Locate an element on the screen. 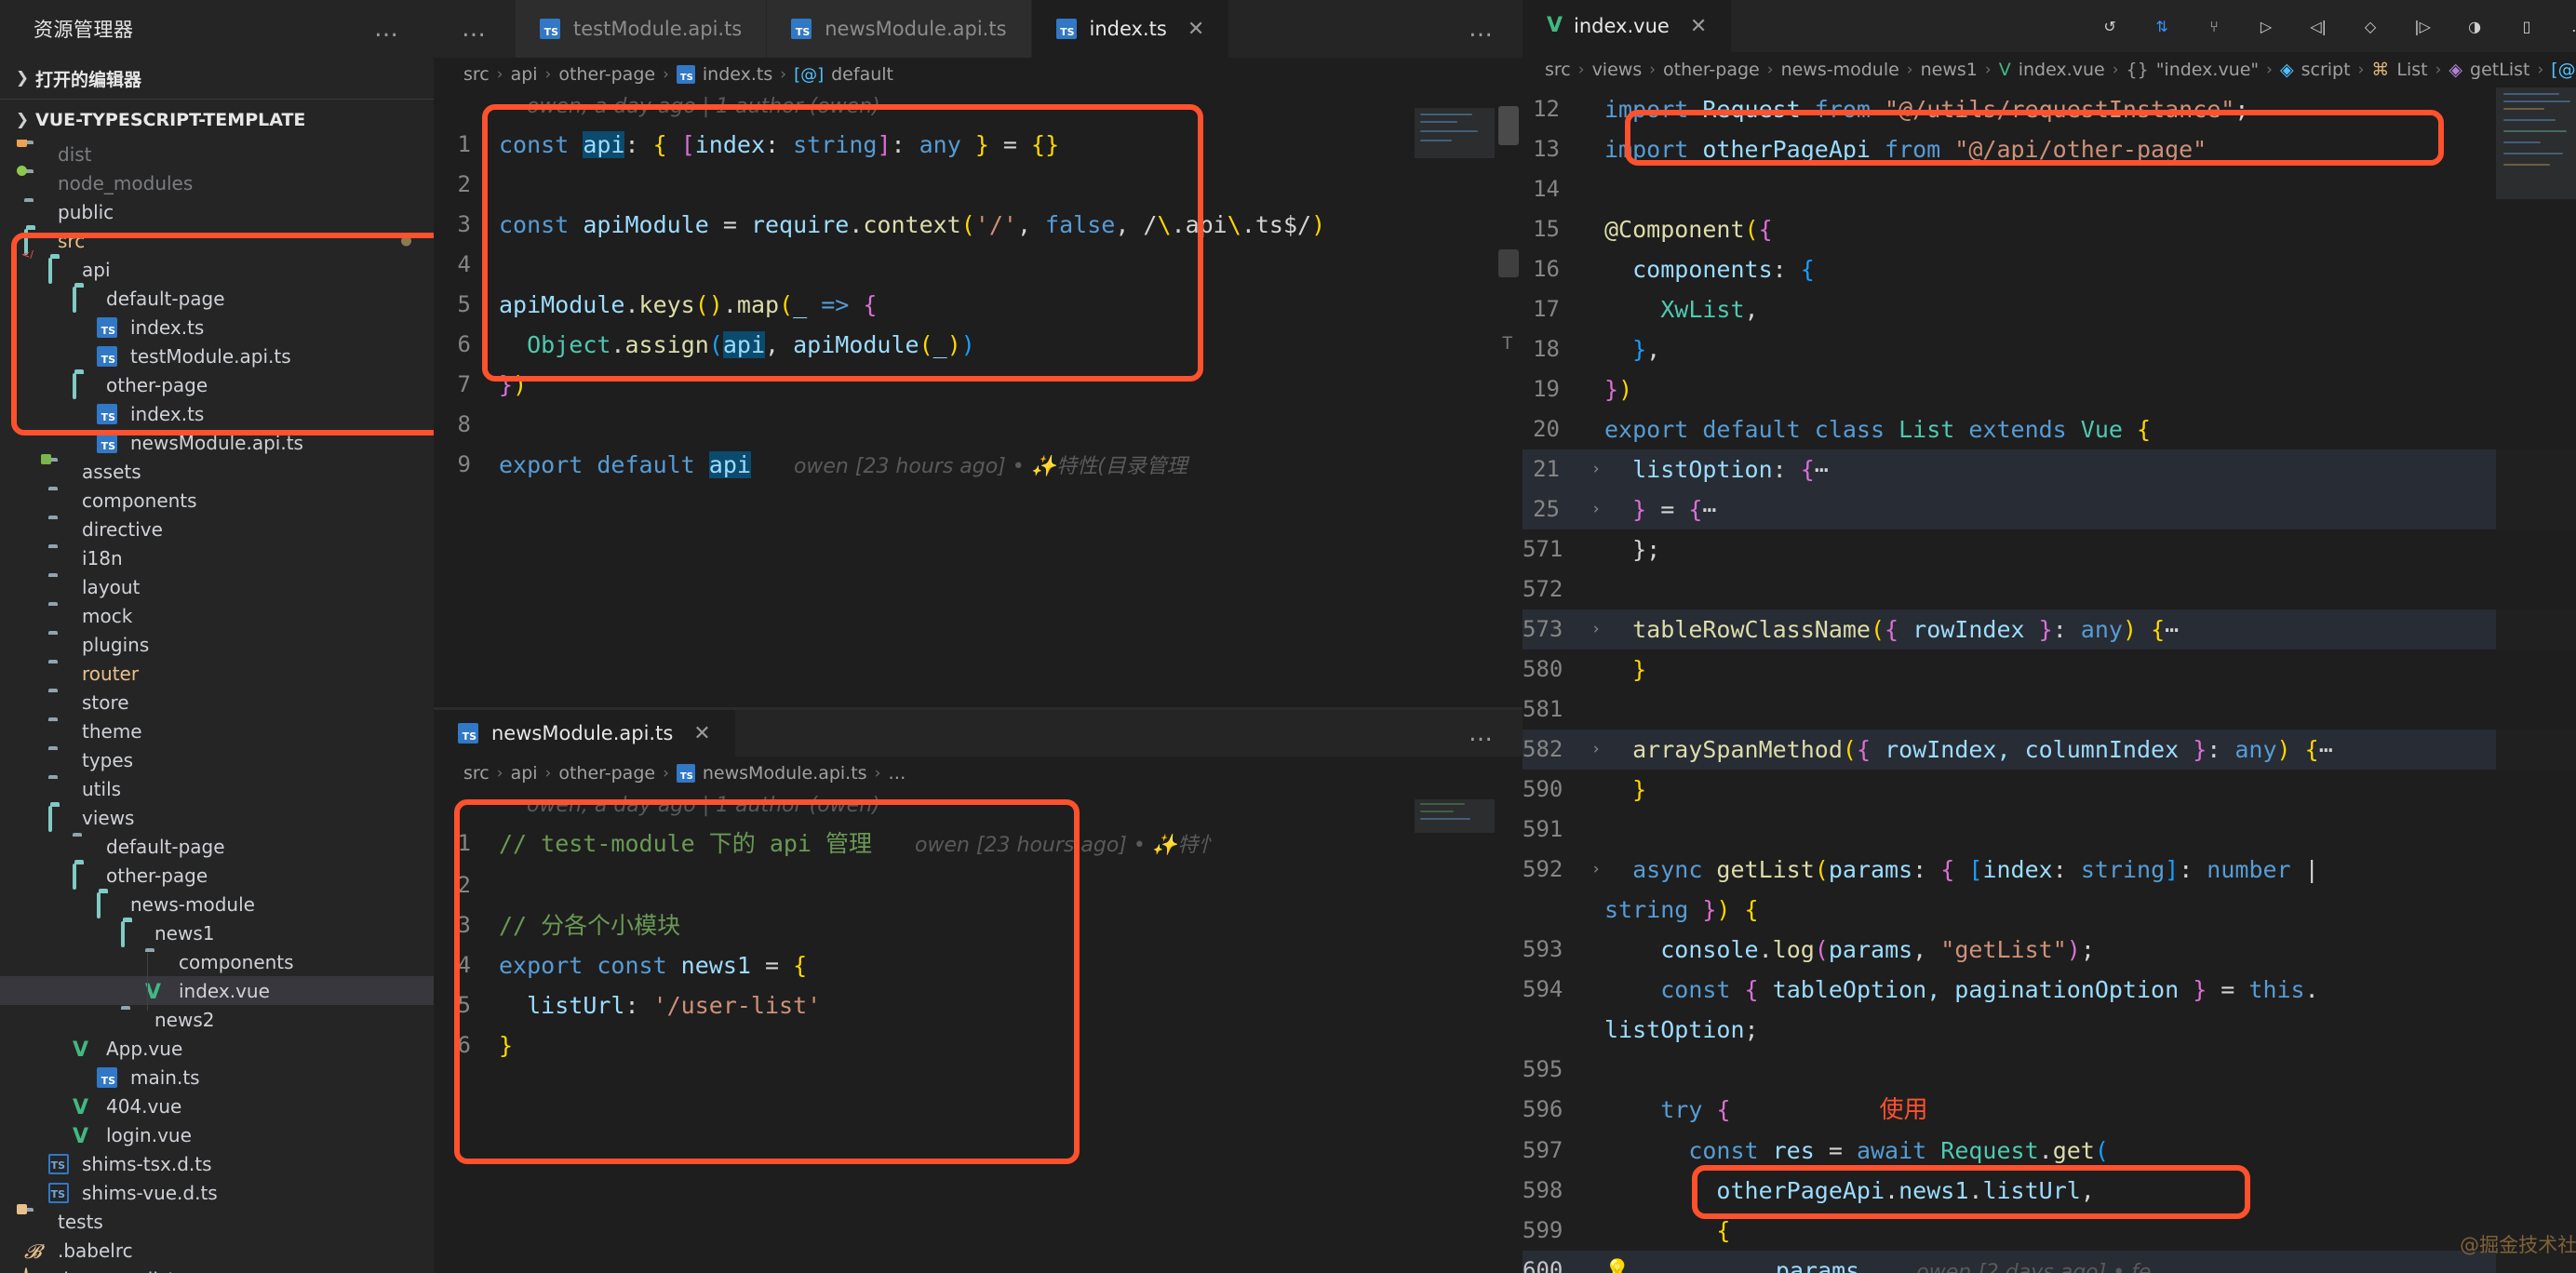  breadcrumb-item: news-module is located at coordinates (1840, 70).